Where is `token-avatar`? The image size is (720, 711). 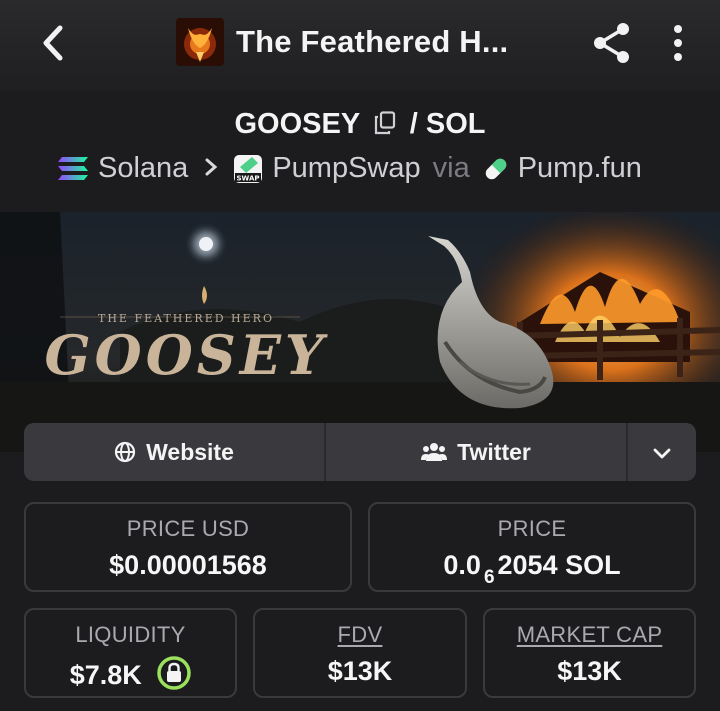 token-avatar is located at coordinates (200, 42).